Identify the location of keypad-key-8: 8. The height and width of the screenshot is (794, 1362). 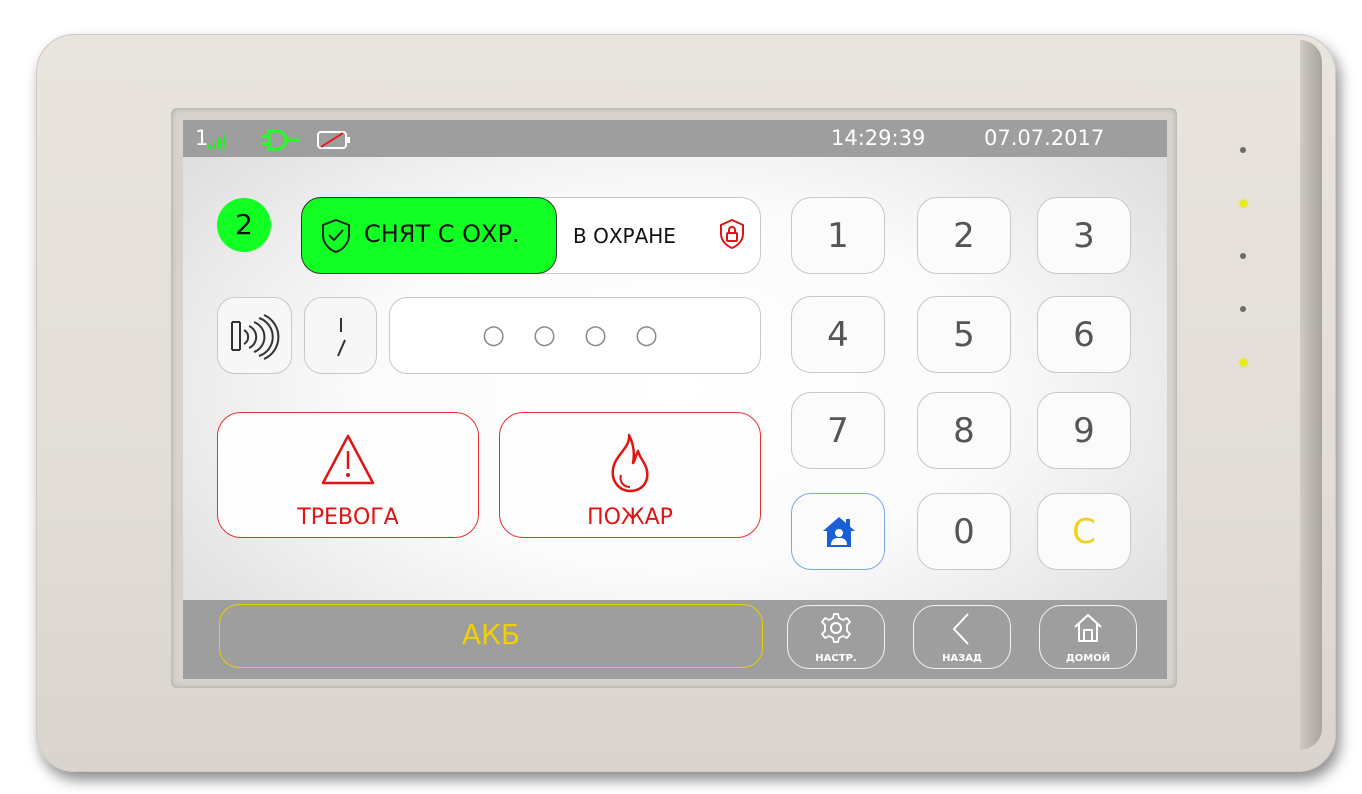
(964, 430).